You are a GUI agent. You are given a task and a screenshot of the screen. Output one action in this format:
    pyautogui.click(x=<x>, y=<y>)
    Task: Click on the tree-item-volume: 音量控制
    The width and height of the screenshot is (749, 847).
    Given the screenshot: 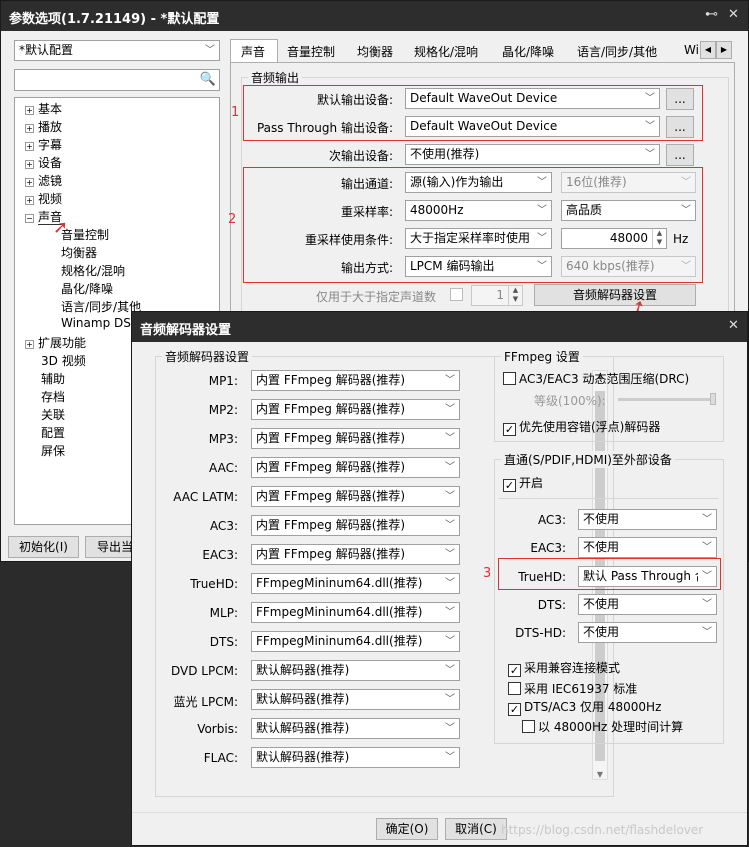 What is the action you would take?
    pyautogui.click(x=85, y=234)
    